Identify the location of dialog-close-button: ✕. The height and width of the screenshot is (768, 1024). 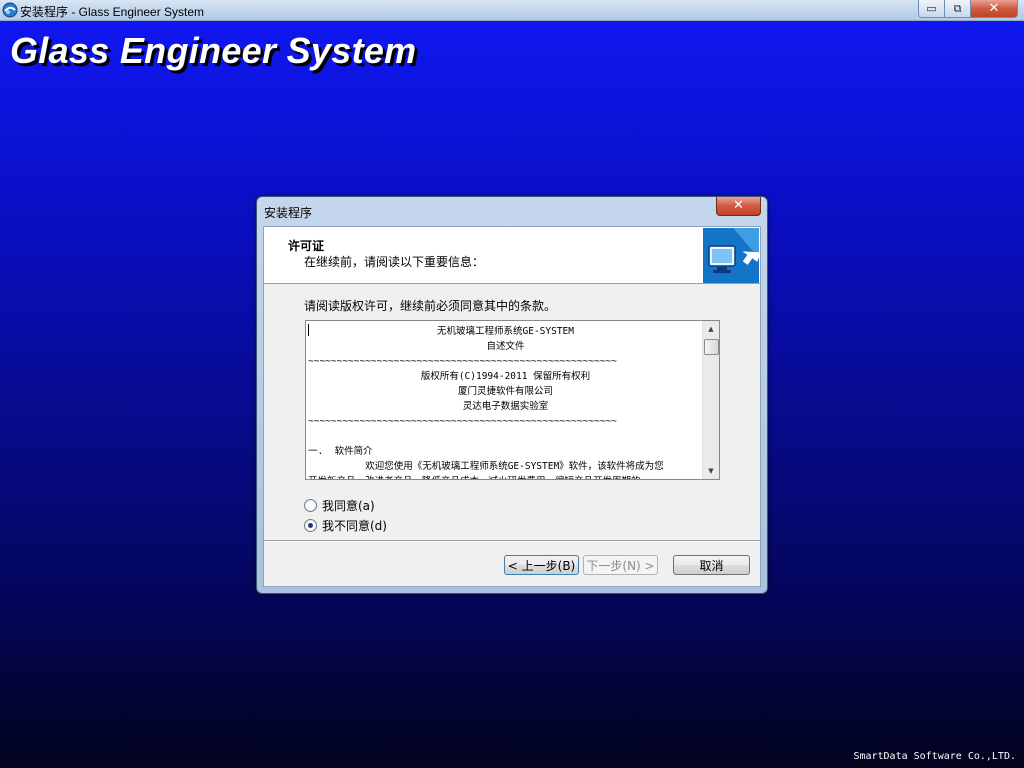
(738, 206).